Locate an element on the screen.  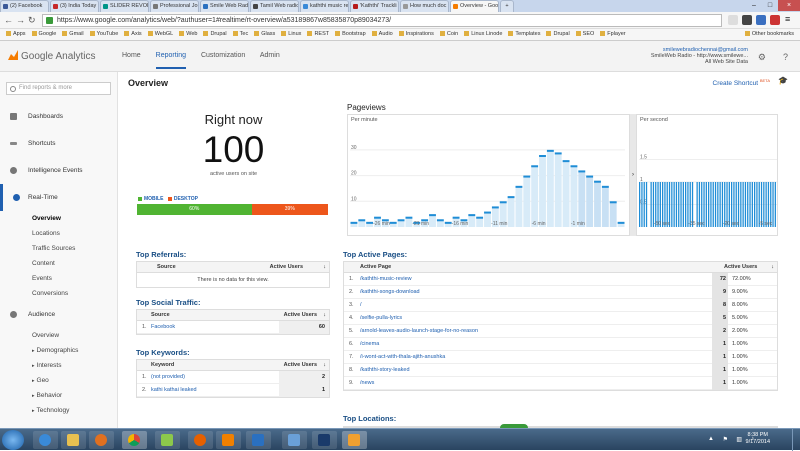
browser-tab: Overview - Goog is located at coordinates (474, 6).